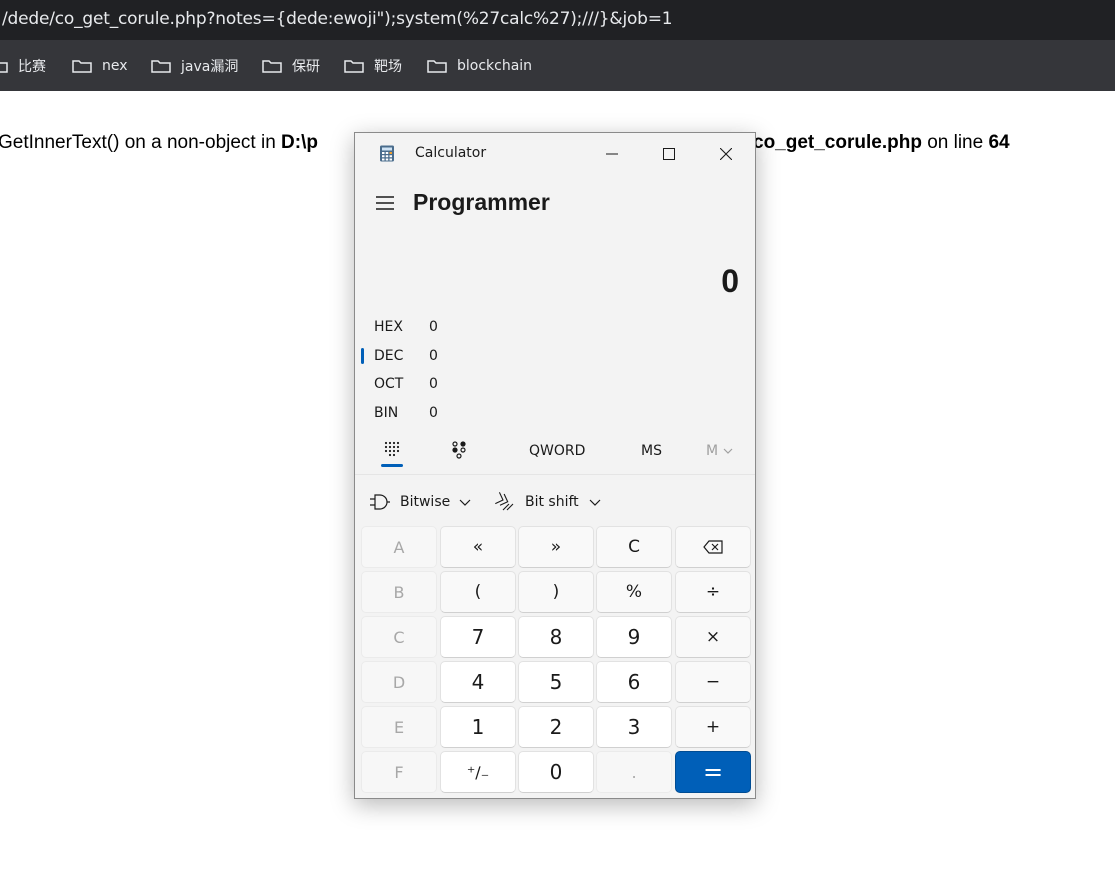  I want to click on maximize-button, so click(669, 154).